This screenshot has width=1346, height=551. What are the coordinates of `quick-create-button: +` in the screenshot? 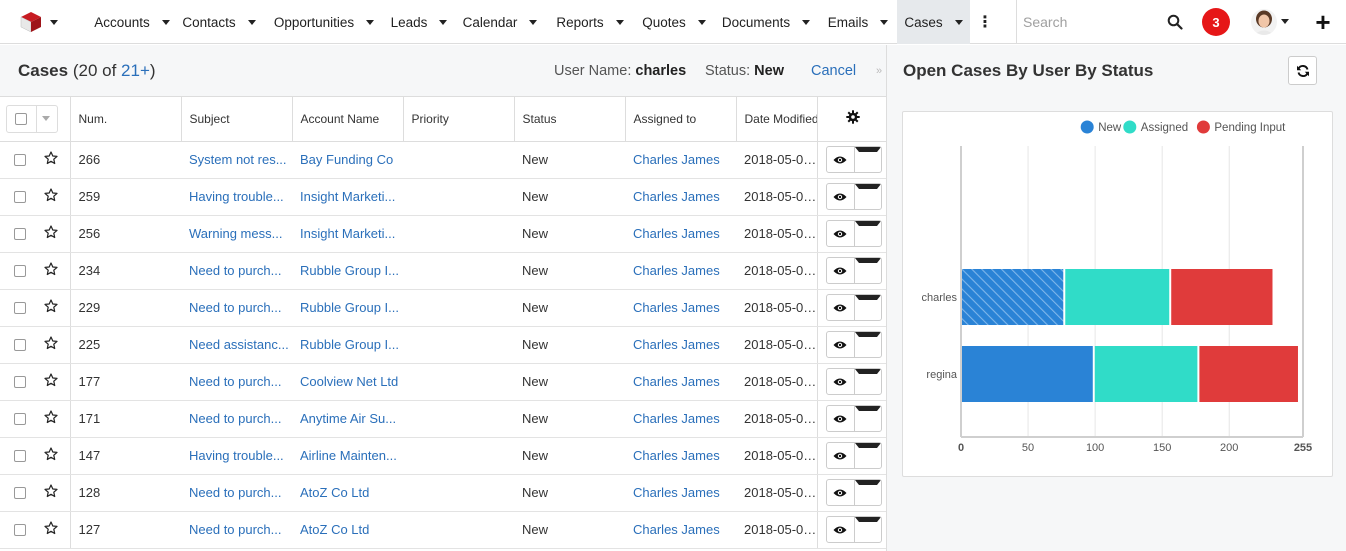 It's located at (1323, 22).